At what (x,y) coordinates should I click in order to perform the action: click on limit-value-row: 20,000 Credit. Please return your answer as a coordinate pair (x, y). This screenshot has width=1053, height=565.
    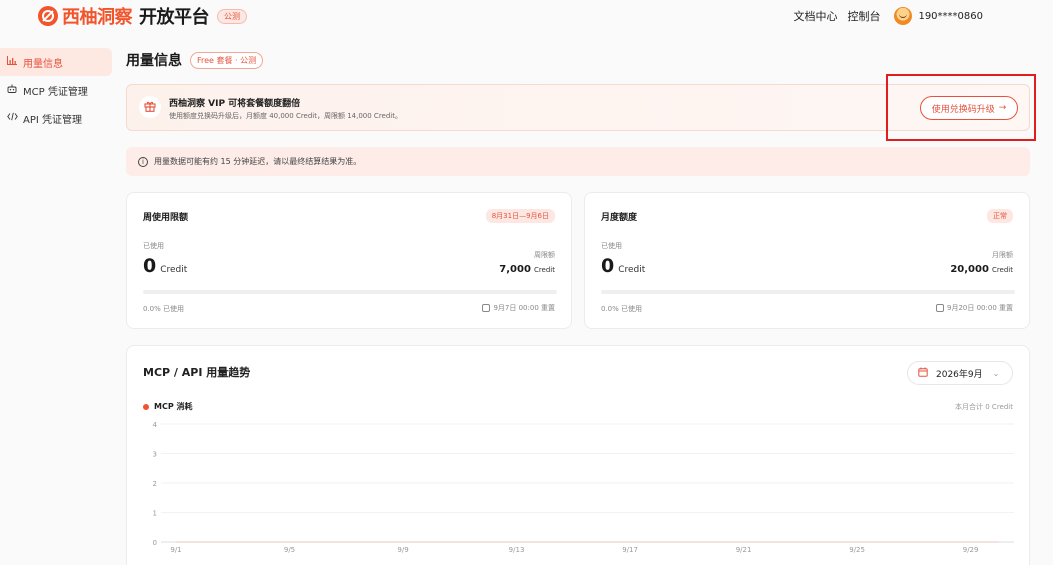
    Looking at the image, I should click on (981, 269).